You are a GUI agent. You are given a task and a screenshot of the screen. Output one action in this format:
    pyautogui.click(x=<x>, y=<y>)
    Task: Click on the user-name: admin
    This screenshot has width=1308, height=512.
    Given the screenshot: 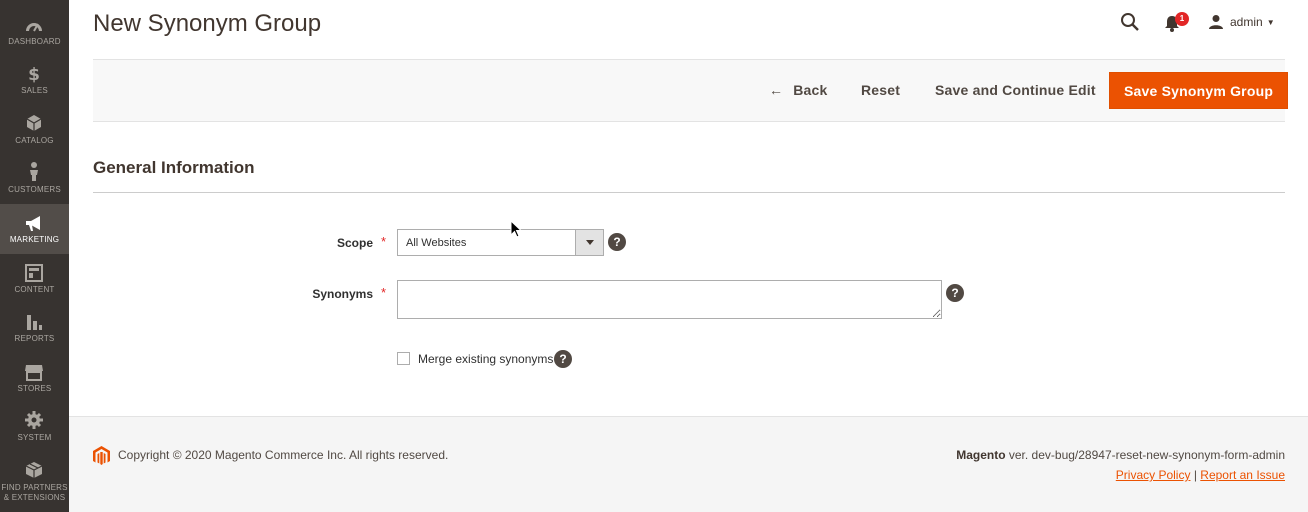 What is the action you would take?
    pyautogui.click(x=1246, y=22)
    